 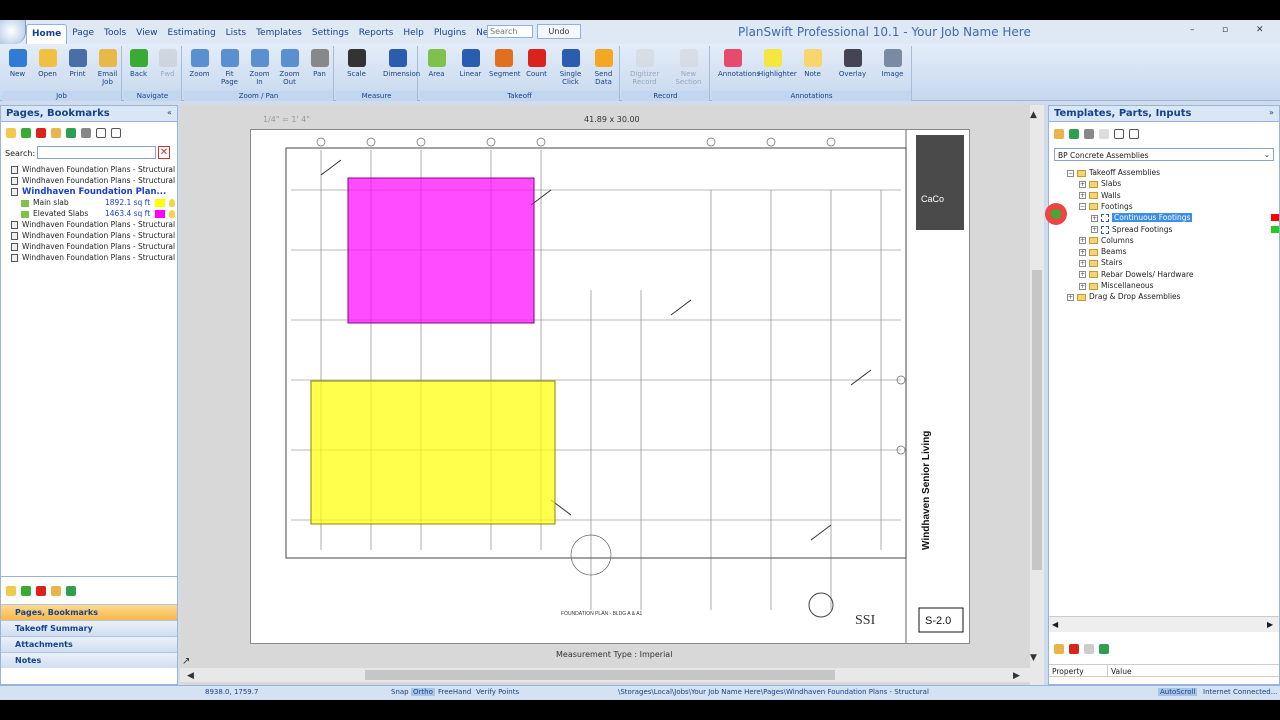 I want to click on add-icon, so click(x=26, y=133).